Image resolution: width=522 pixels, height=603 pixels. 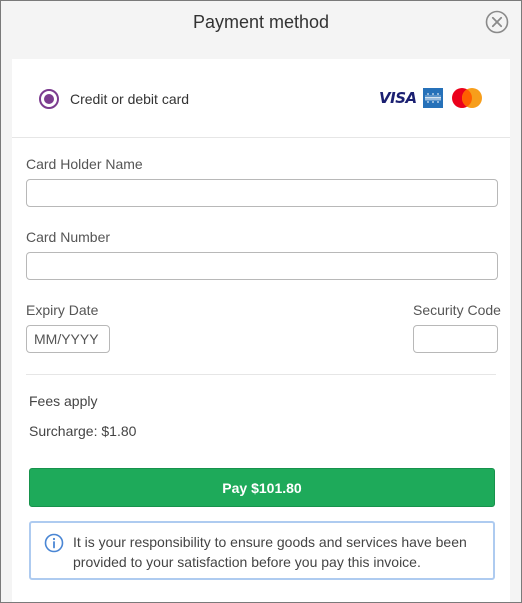 What do you see at coordinates (68, 237) in the screenshot?
I see `card-number-label: Card Number` at bounding box center [68, 237].